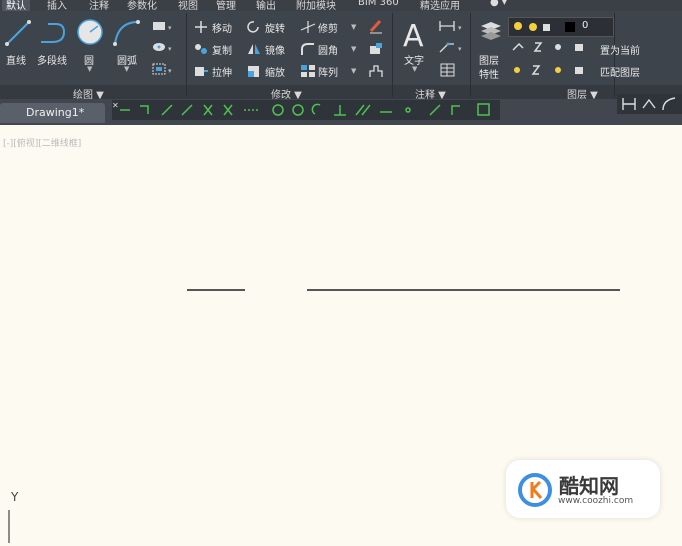 The image size is (682, 546). Describe the element at coordinates (376, 49) in the screenshot. I see `explode-icon` at that location.